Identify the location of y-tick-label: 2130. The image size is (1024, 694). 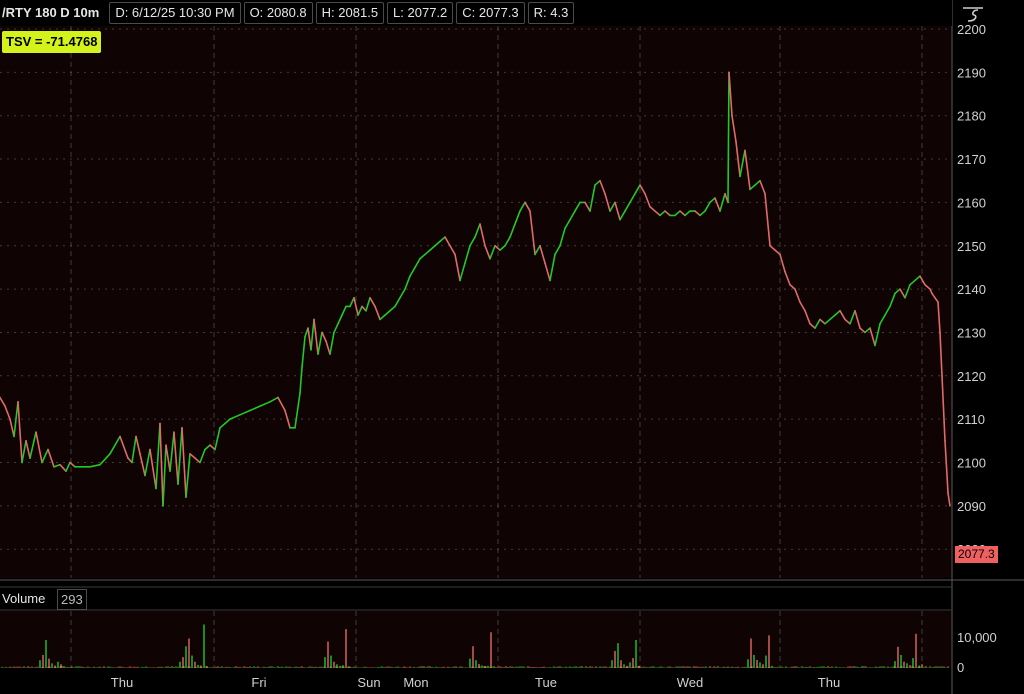
(971, 332).